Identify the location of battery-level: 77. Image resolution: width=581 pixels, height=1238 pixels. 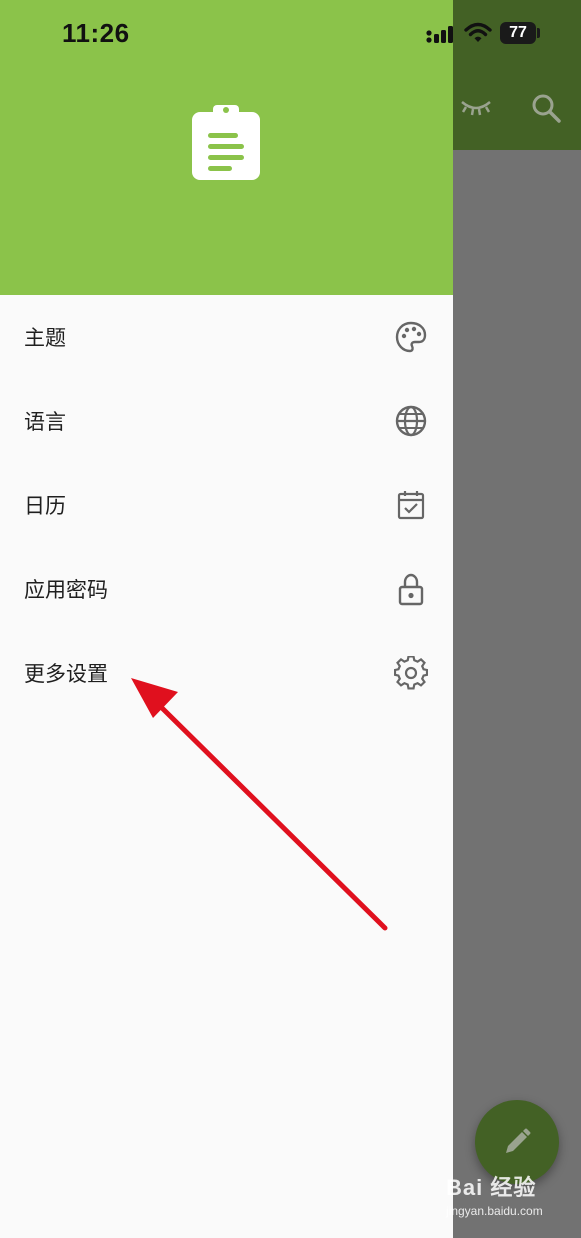
(518, 32).